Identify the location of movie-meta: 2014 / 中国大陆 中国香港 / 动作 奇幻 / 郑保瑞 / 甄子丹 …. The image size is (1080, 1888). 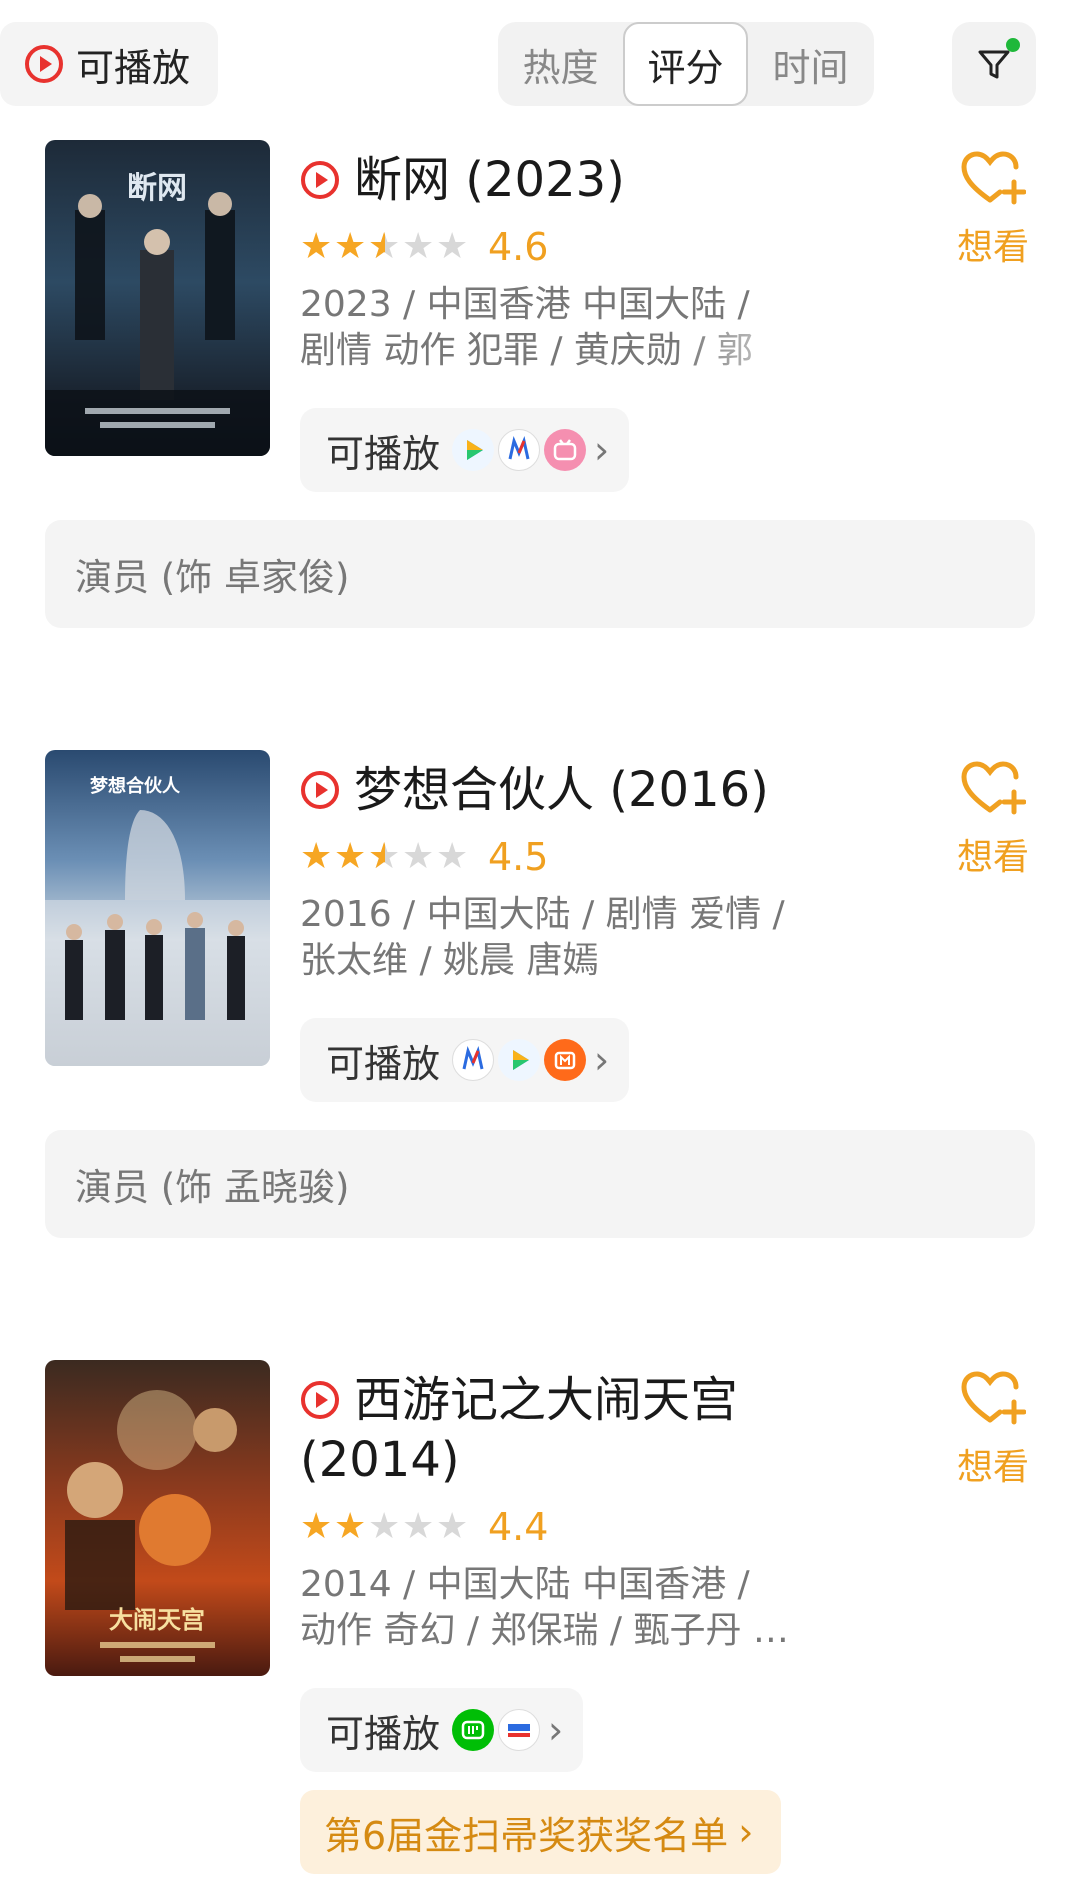
(570, 1608).